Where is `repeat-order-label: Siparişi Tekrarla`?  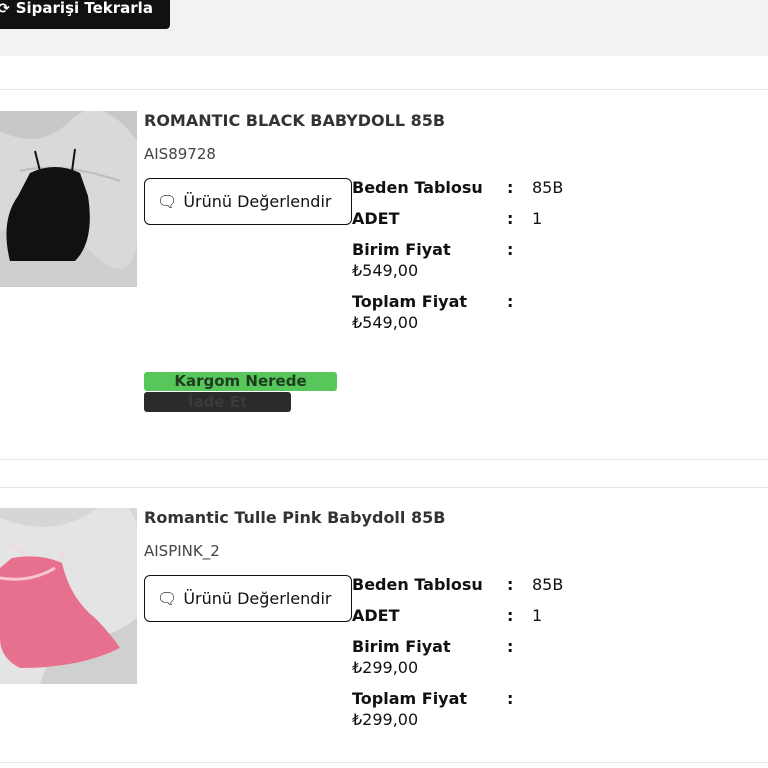
repeat-order-label: Siparişi Tekrarla is located at coordinates (84, 8).